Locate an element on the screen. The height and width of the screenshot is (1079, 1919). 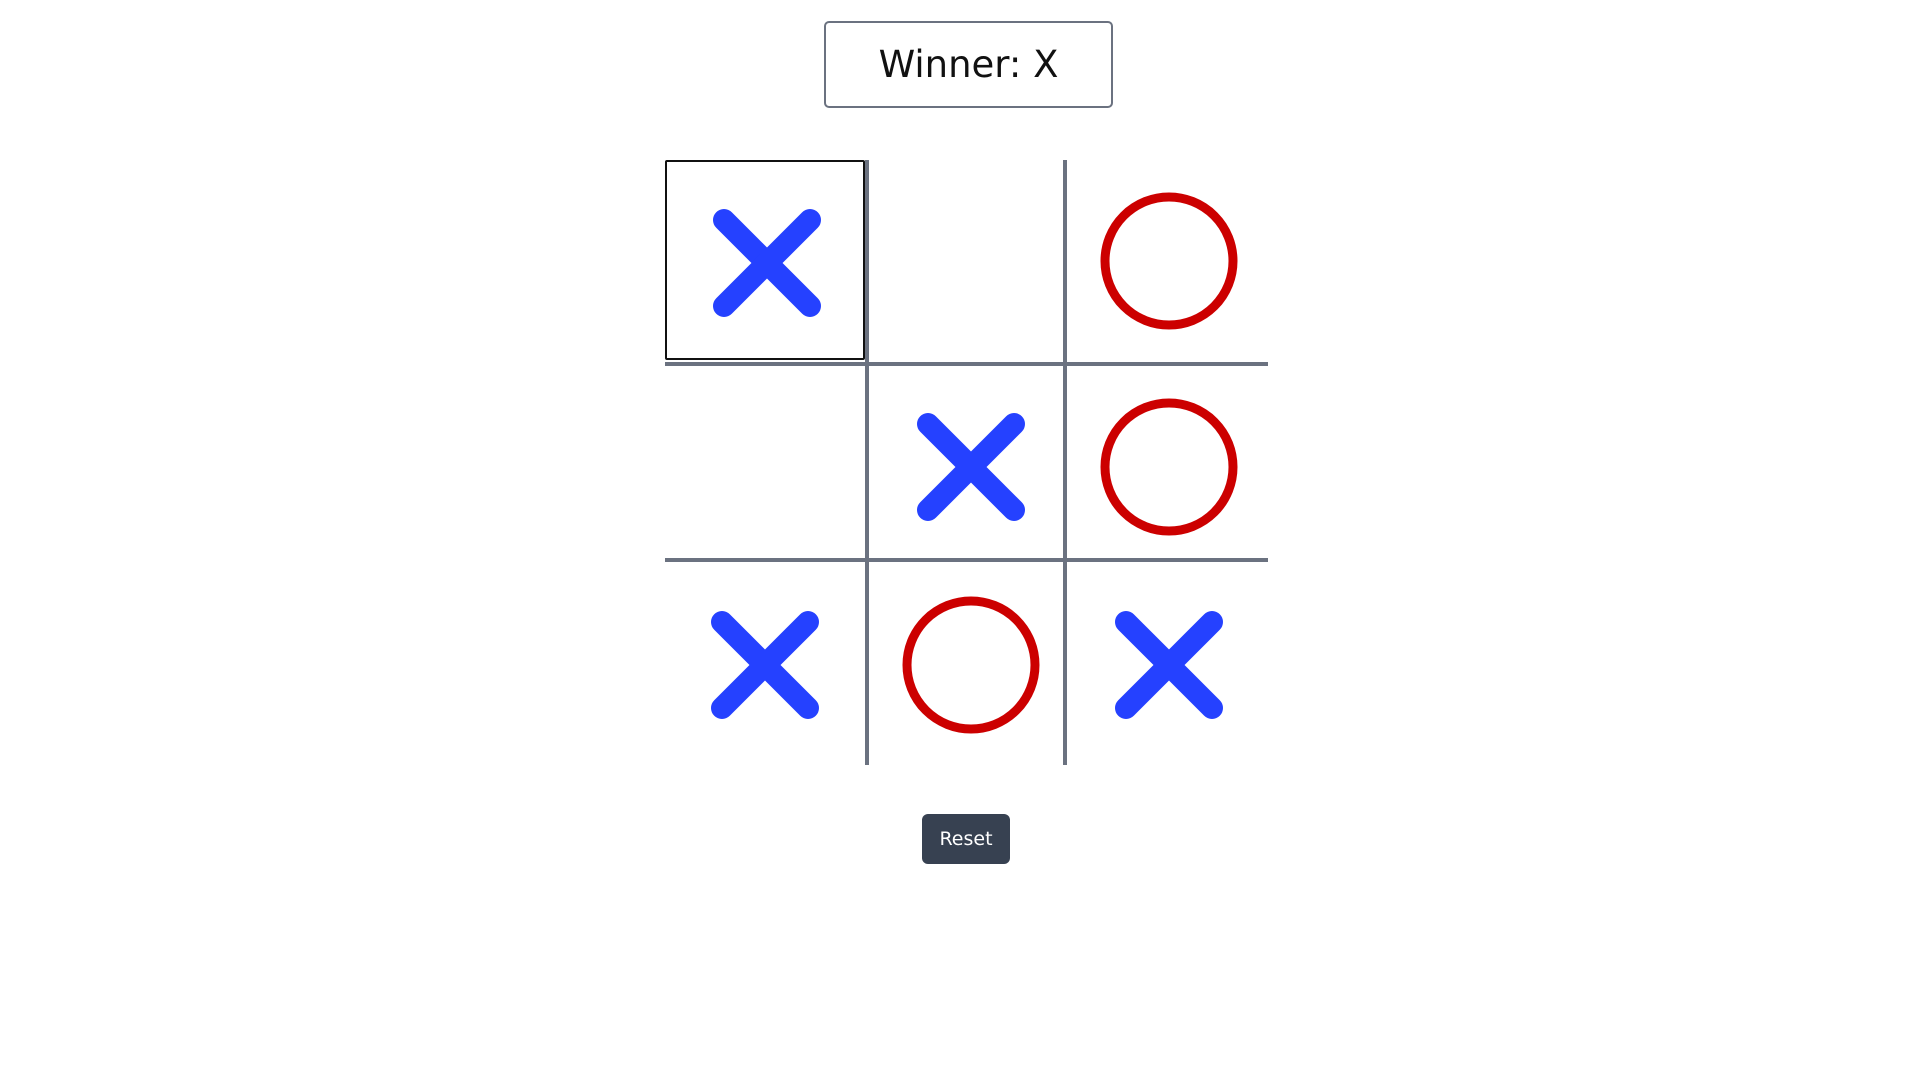
winner-status: Winner: X is located at coordinates (968, 64).